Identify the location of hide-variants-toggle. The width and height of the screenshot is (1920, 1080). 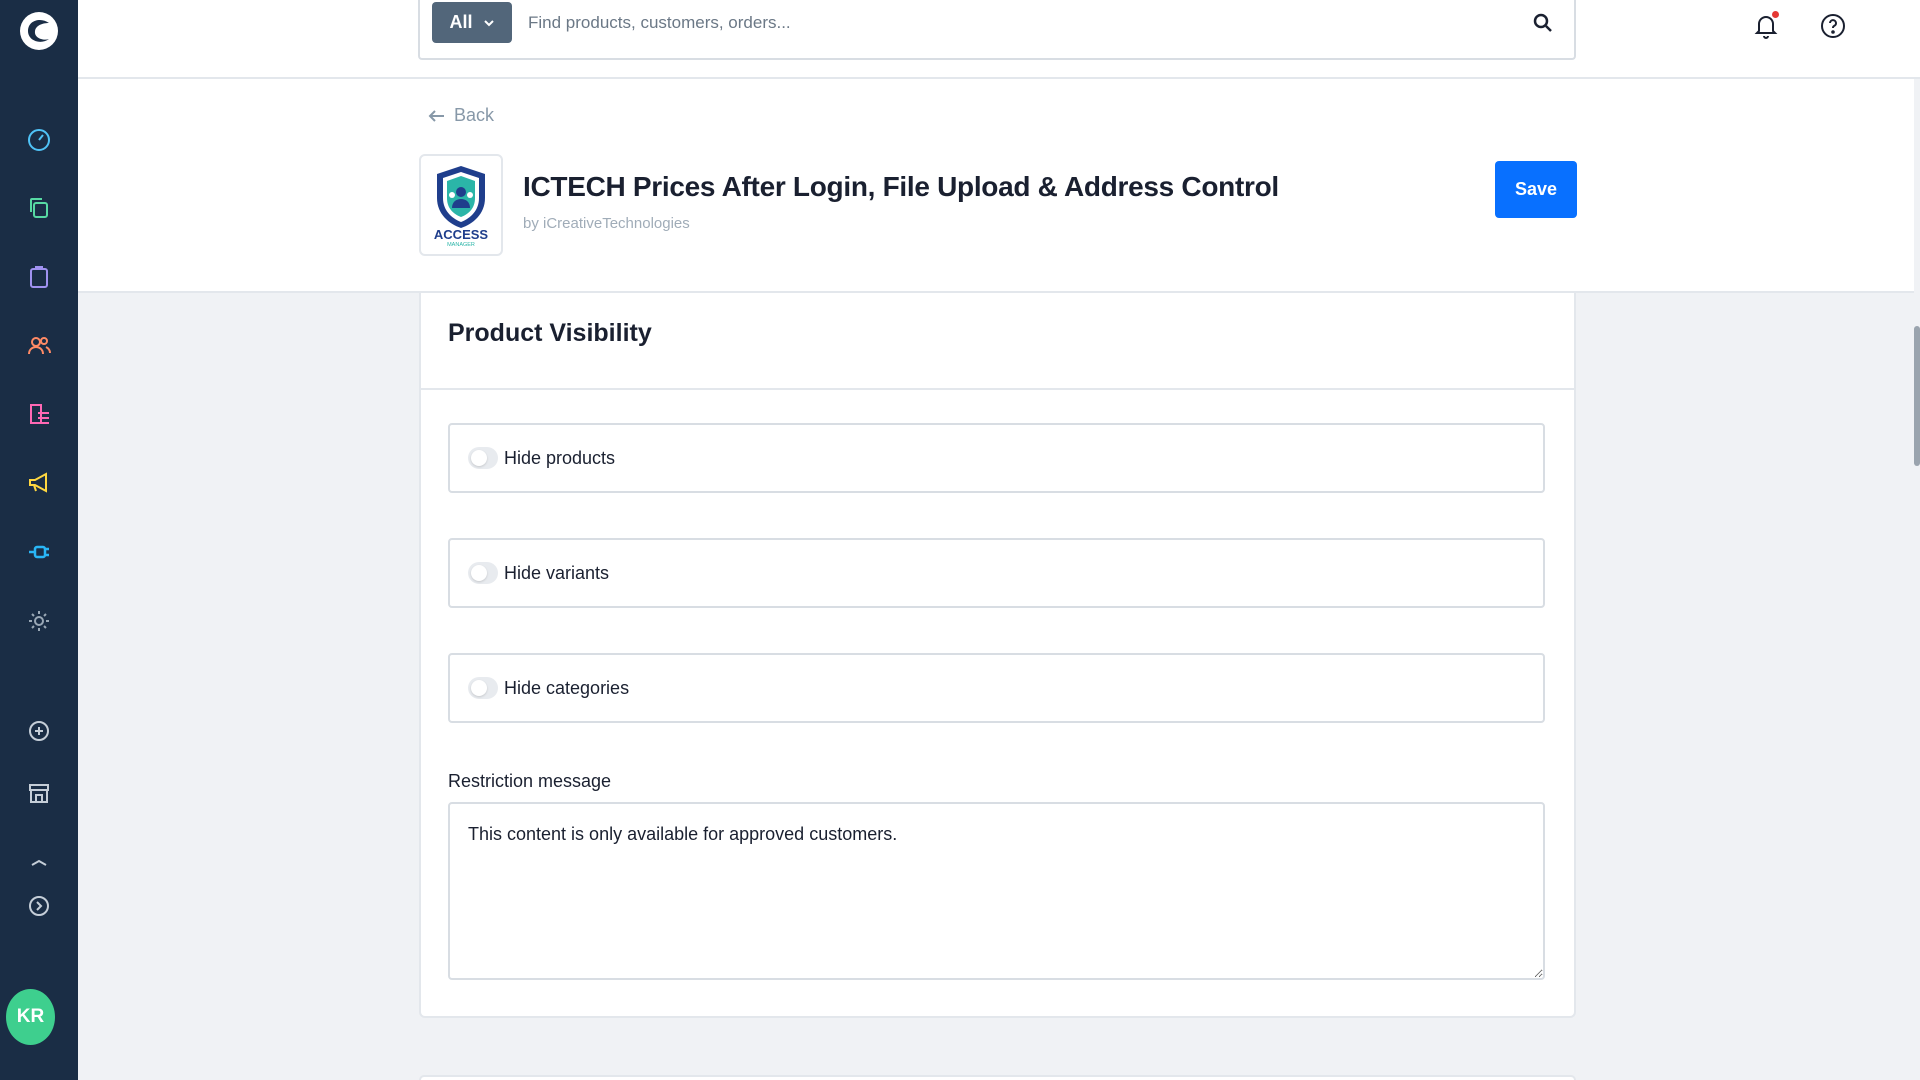
(483, 573).